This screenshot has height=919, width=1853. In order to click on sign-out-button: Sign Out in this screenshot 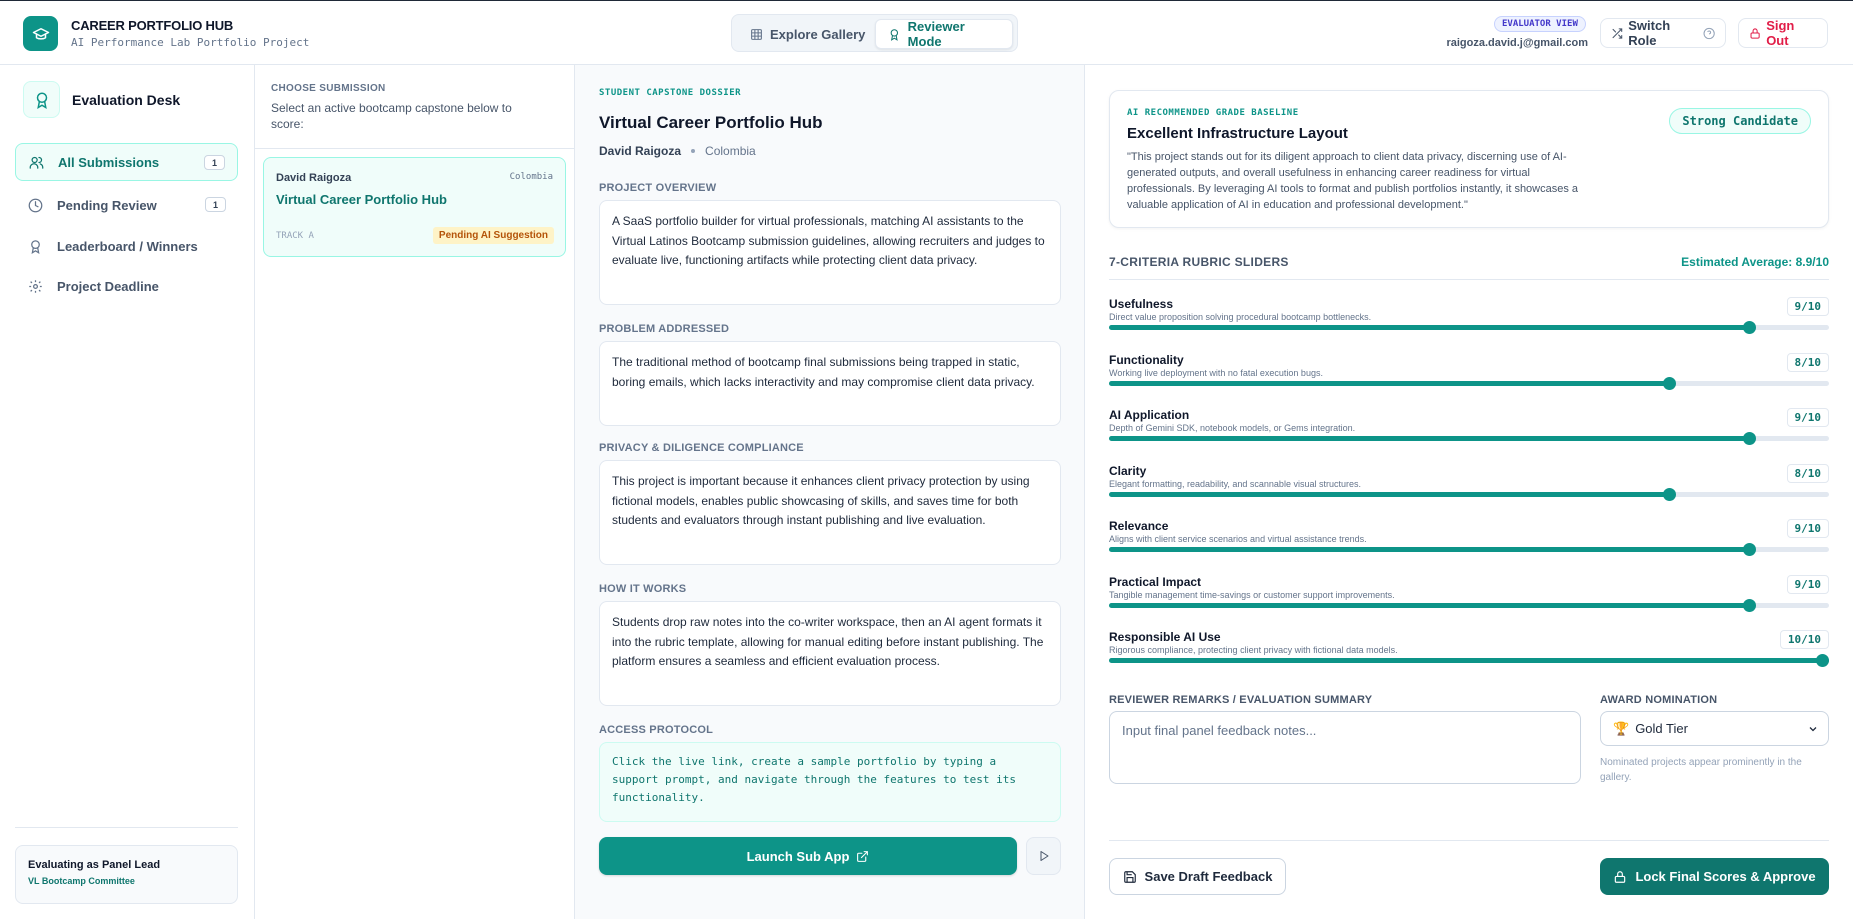, I will do `click(1783, 33)`.